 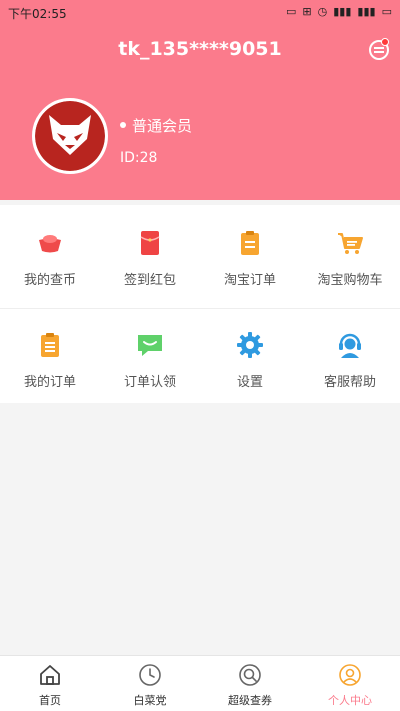 I want to click on tab-label: 超级查券, so click(x=250, y=700).